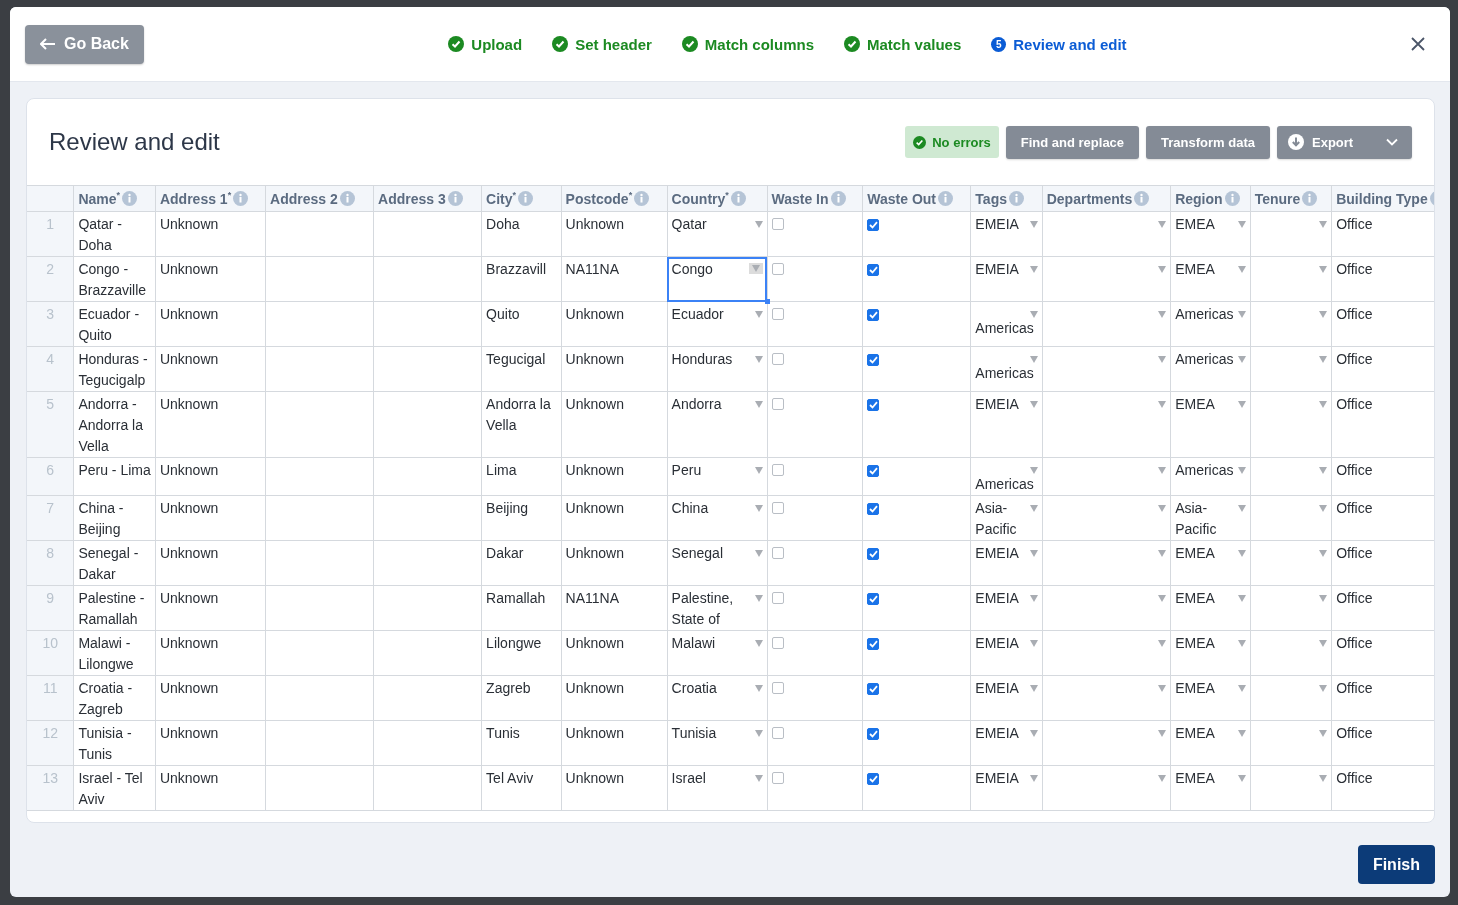  Describe the element at coordinates (1070, 44) in the screenshot. I see `step-label: Review and edit` at that location.